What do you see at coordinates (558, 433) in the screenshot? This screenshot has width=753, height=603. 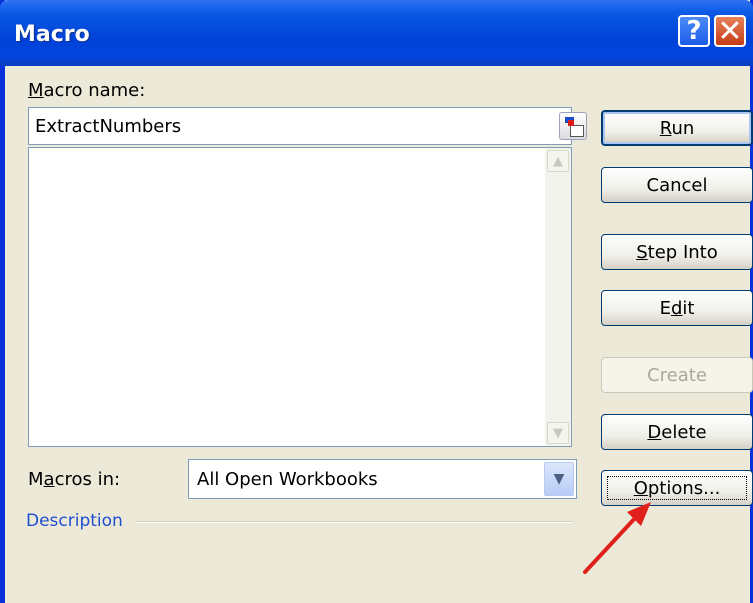 I see `scroll-down-icon: ▼` at bounding box center [558, 433].